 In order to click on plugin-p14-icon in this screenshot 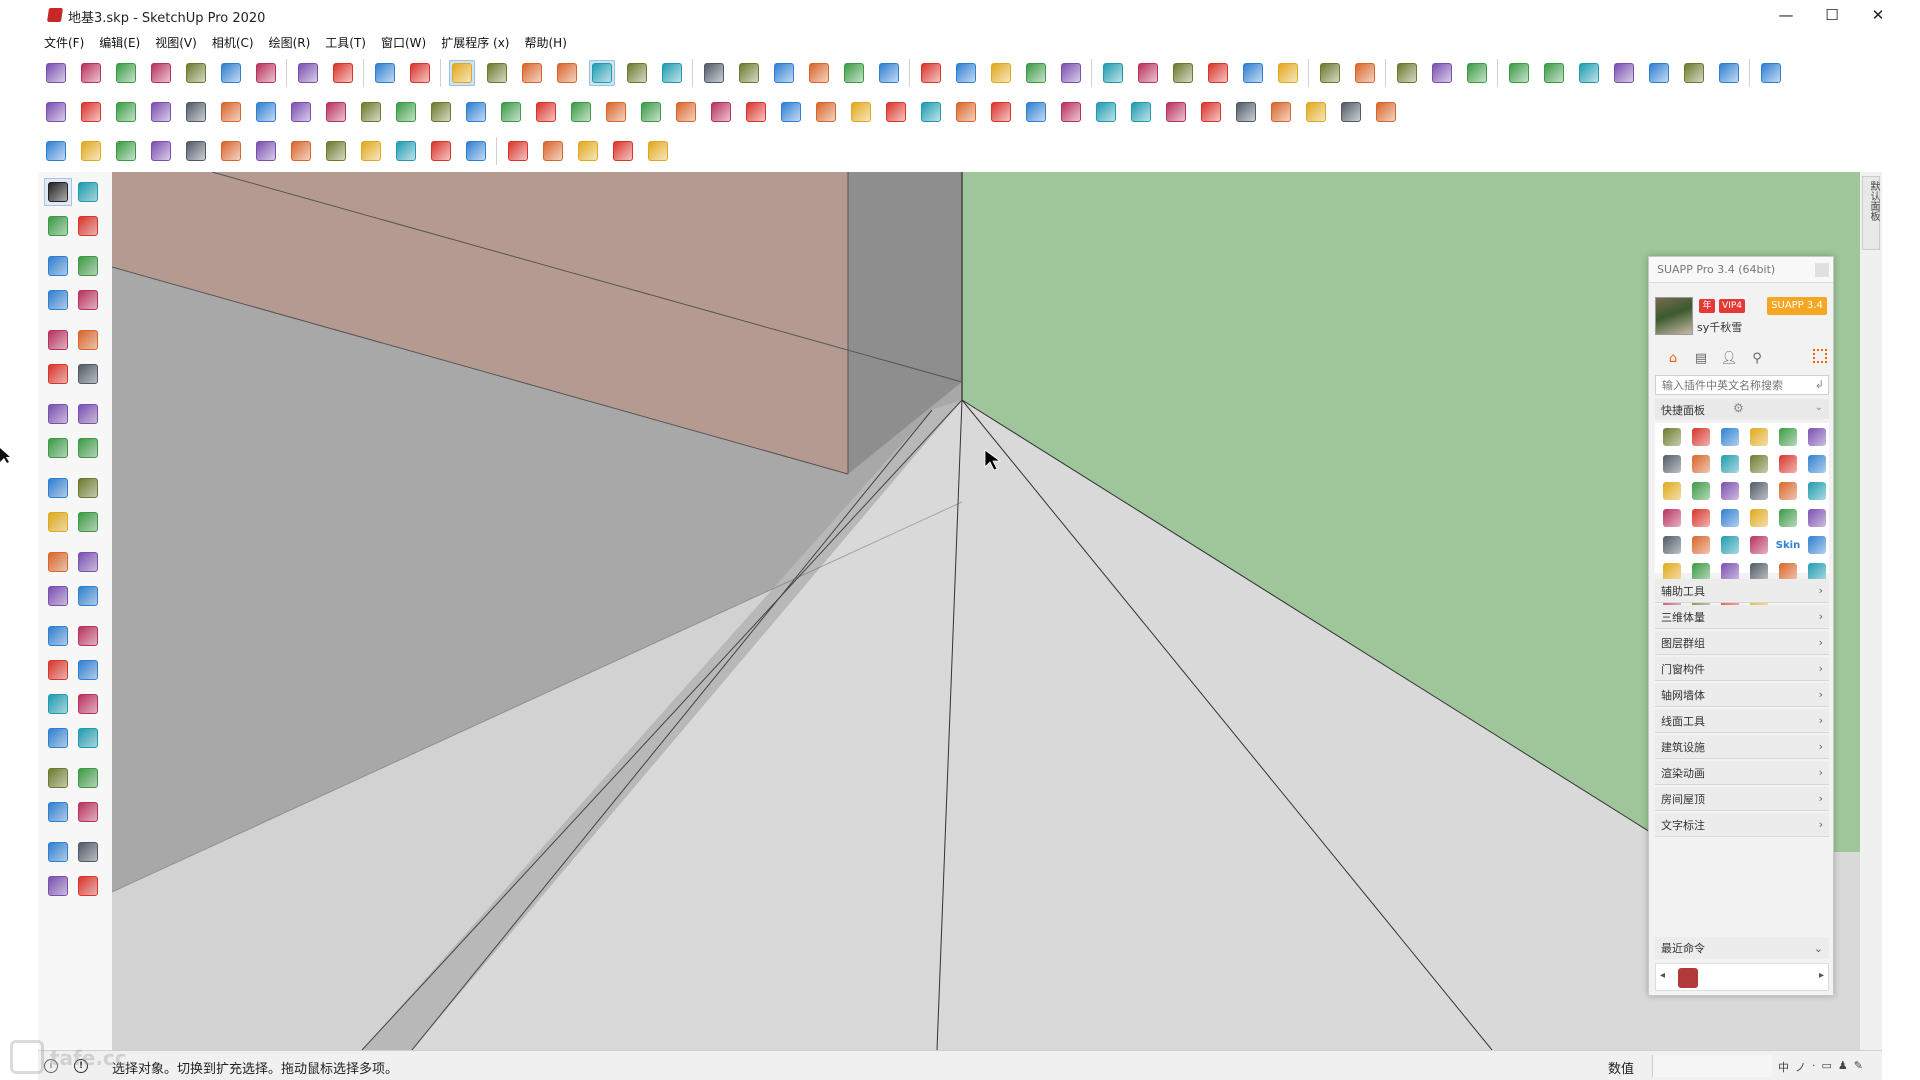, I will do `click(1701, 491)`.